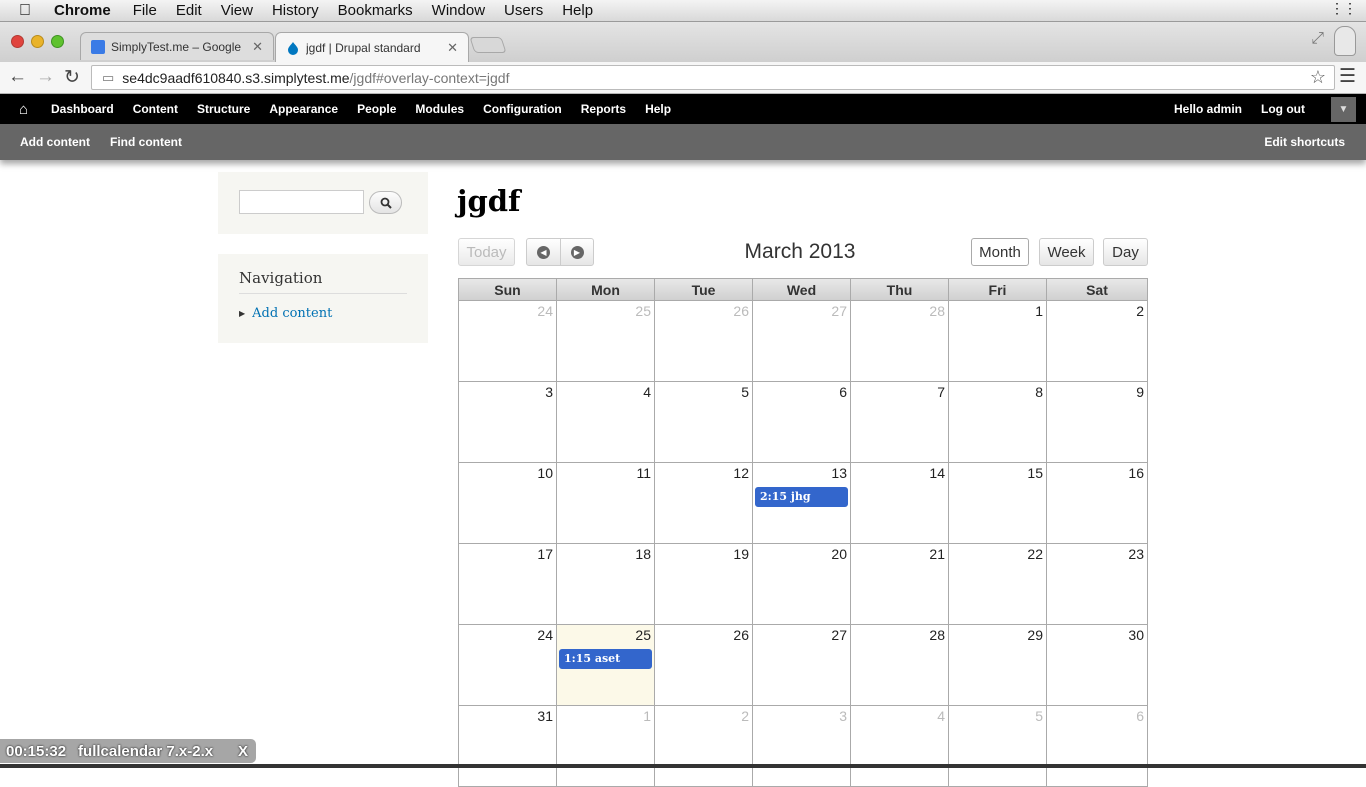  I want to click on menu-help: Help, so click(577, 10).